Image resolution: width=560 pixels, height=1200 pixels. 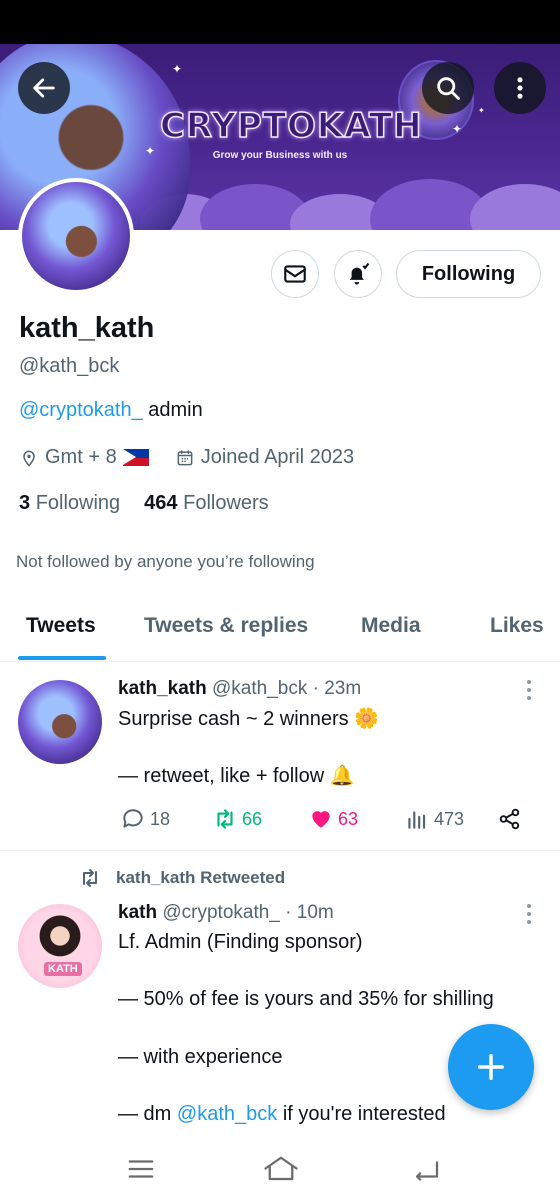 What do you see at coordinates (237, 819) in the screenshot?
I see `retweet-action: 66` at bounding box center [237, 819].